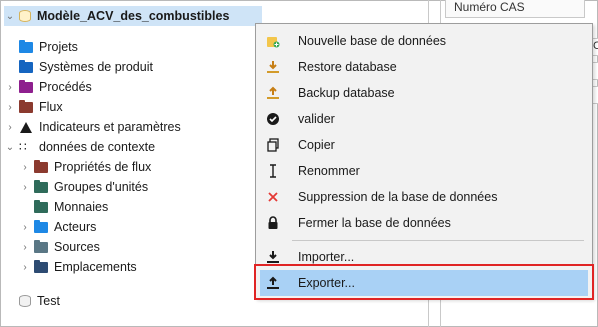  I want to click on tree-item-label: Propriétés de flux, so click(103, 167).